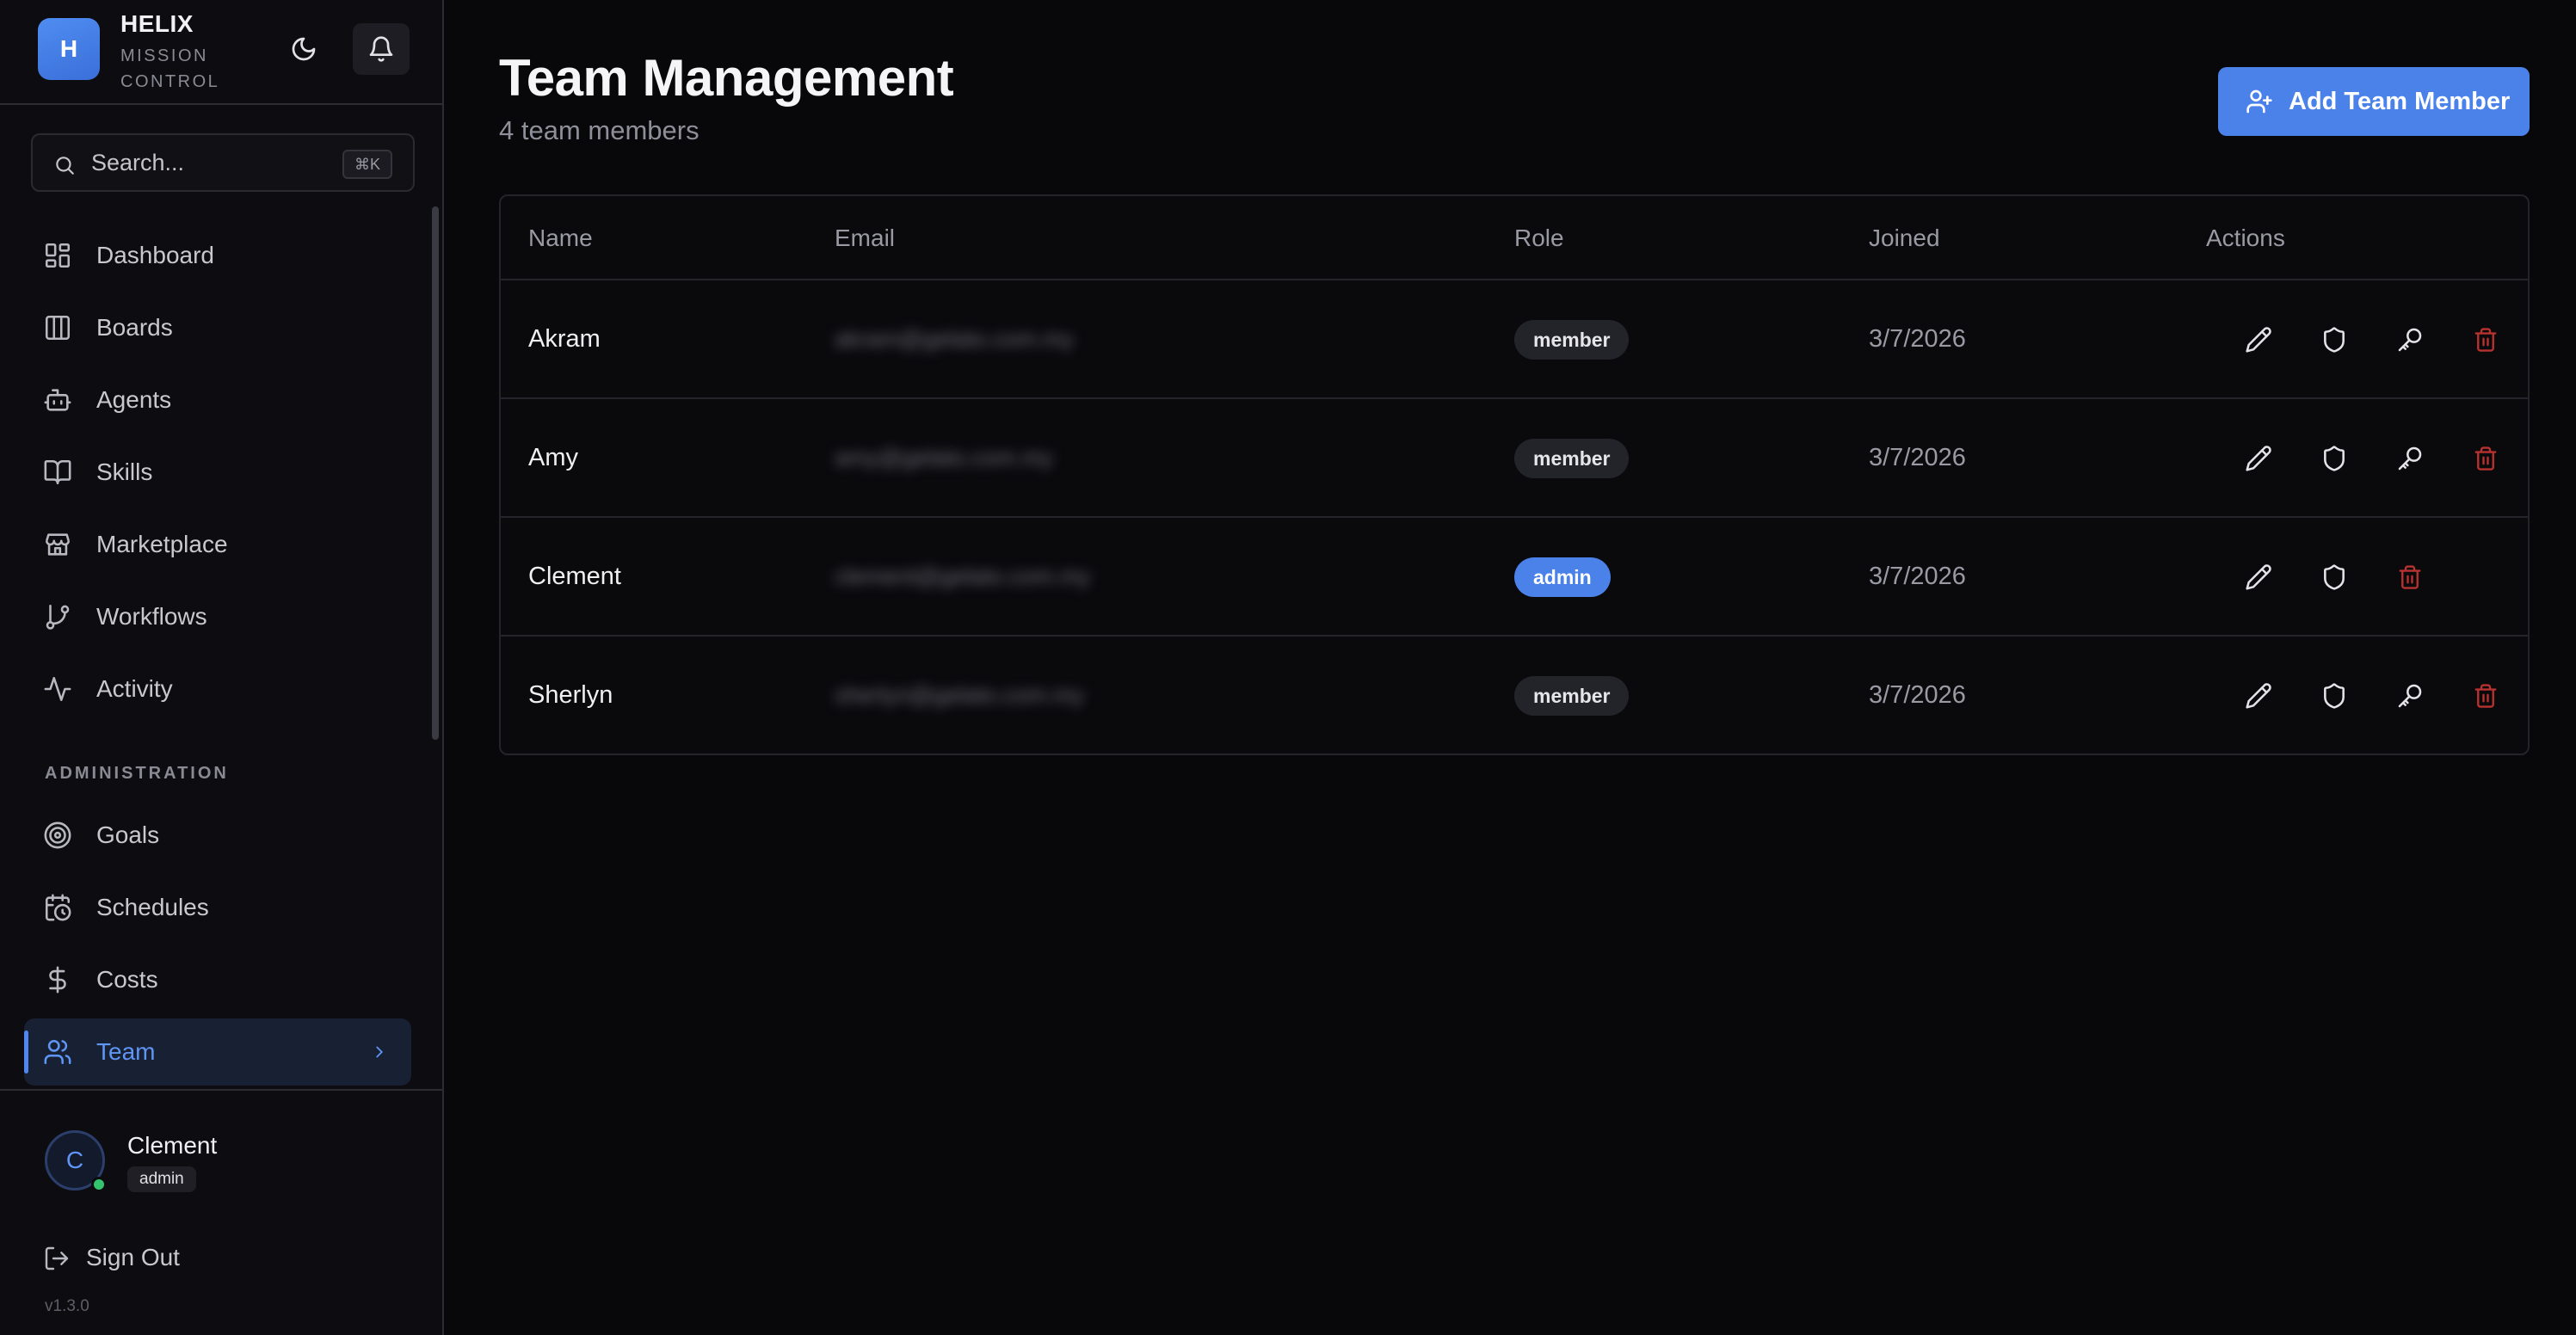  What do you see at coordinates (570, 695) in the screenshot?
I see `member-name: Sherlyn` at bounding box center [570, 695].